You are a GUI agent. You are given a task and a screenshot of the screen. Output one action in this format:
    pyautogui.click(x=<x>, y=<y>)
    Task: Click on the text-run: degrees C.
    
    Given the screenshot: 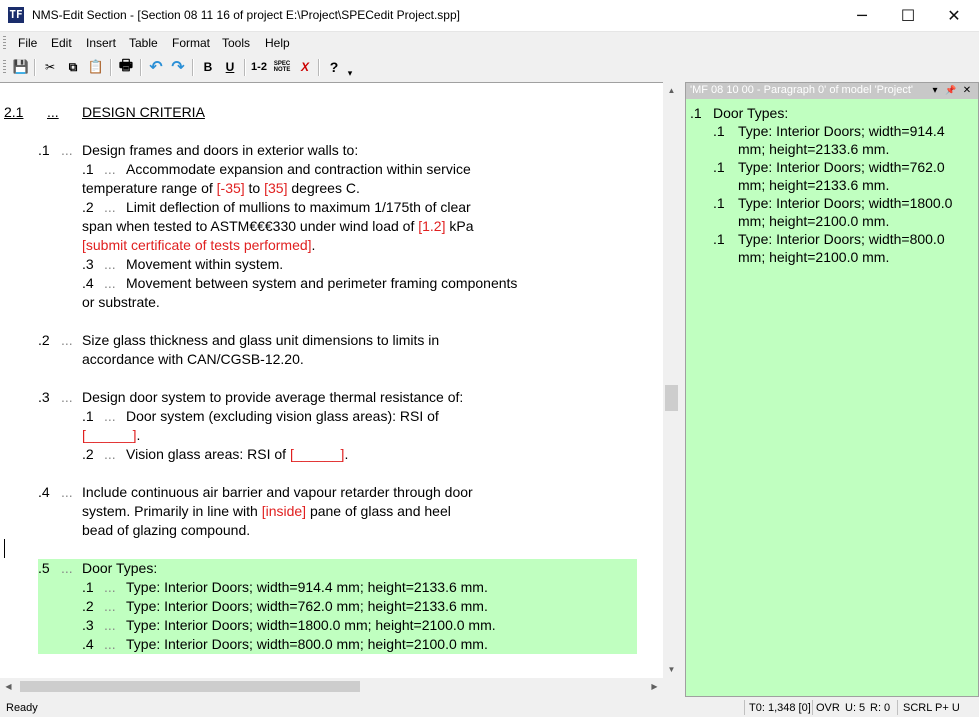 What is the action you would take?
    pyautogui.click(x=323, y=188)
    